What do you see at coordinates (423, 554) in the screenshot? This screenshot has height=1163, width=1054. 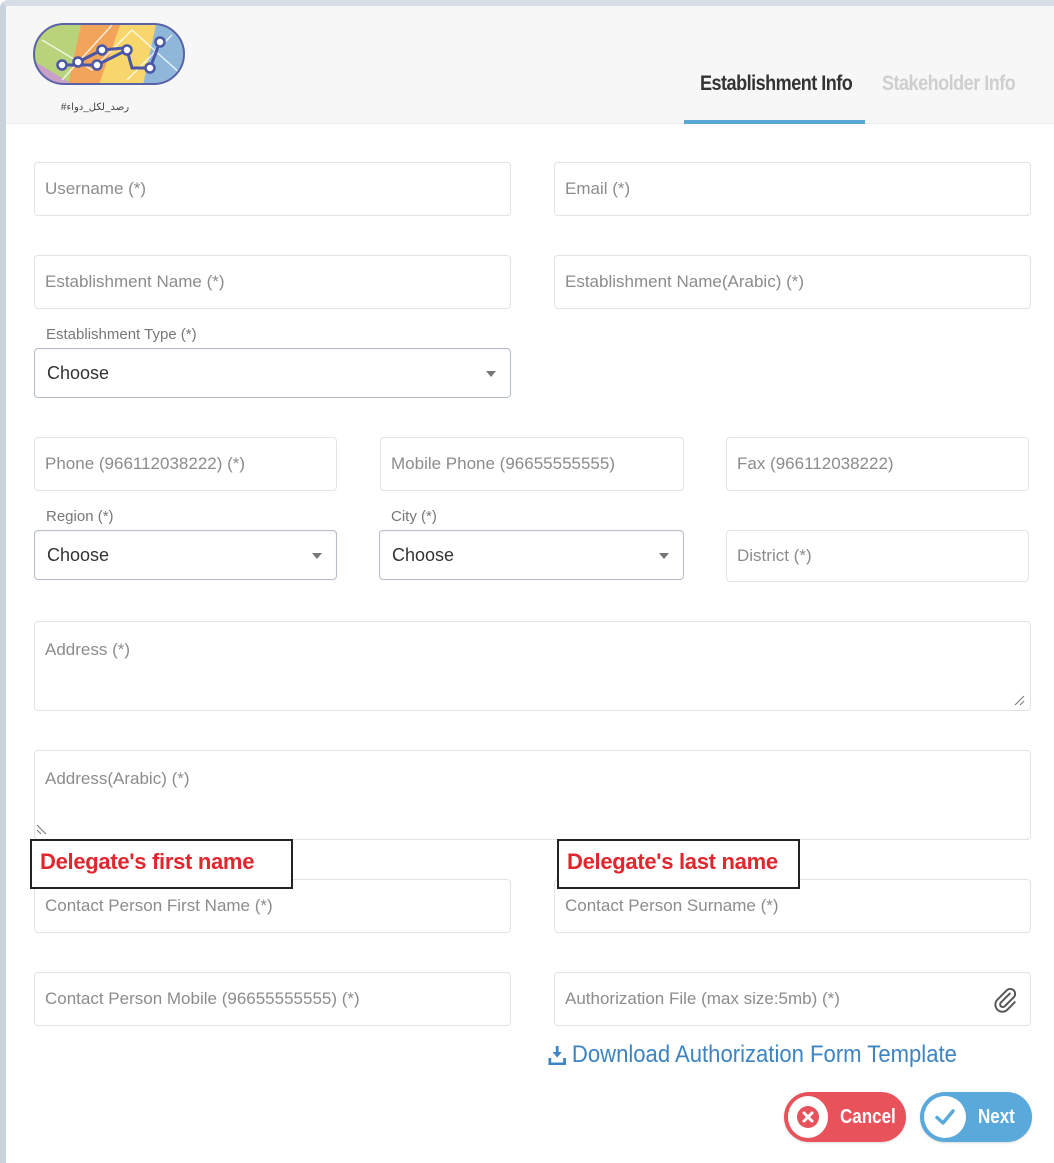 I see `city-value: Choose` at bounding box center [423, 554].